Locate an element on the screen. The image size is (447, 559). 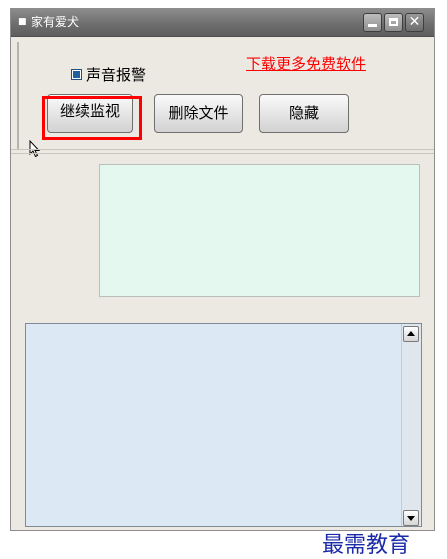
sound-alarm-label: 声音报警 is located at coordinates (116, 75).